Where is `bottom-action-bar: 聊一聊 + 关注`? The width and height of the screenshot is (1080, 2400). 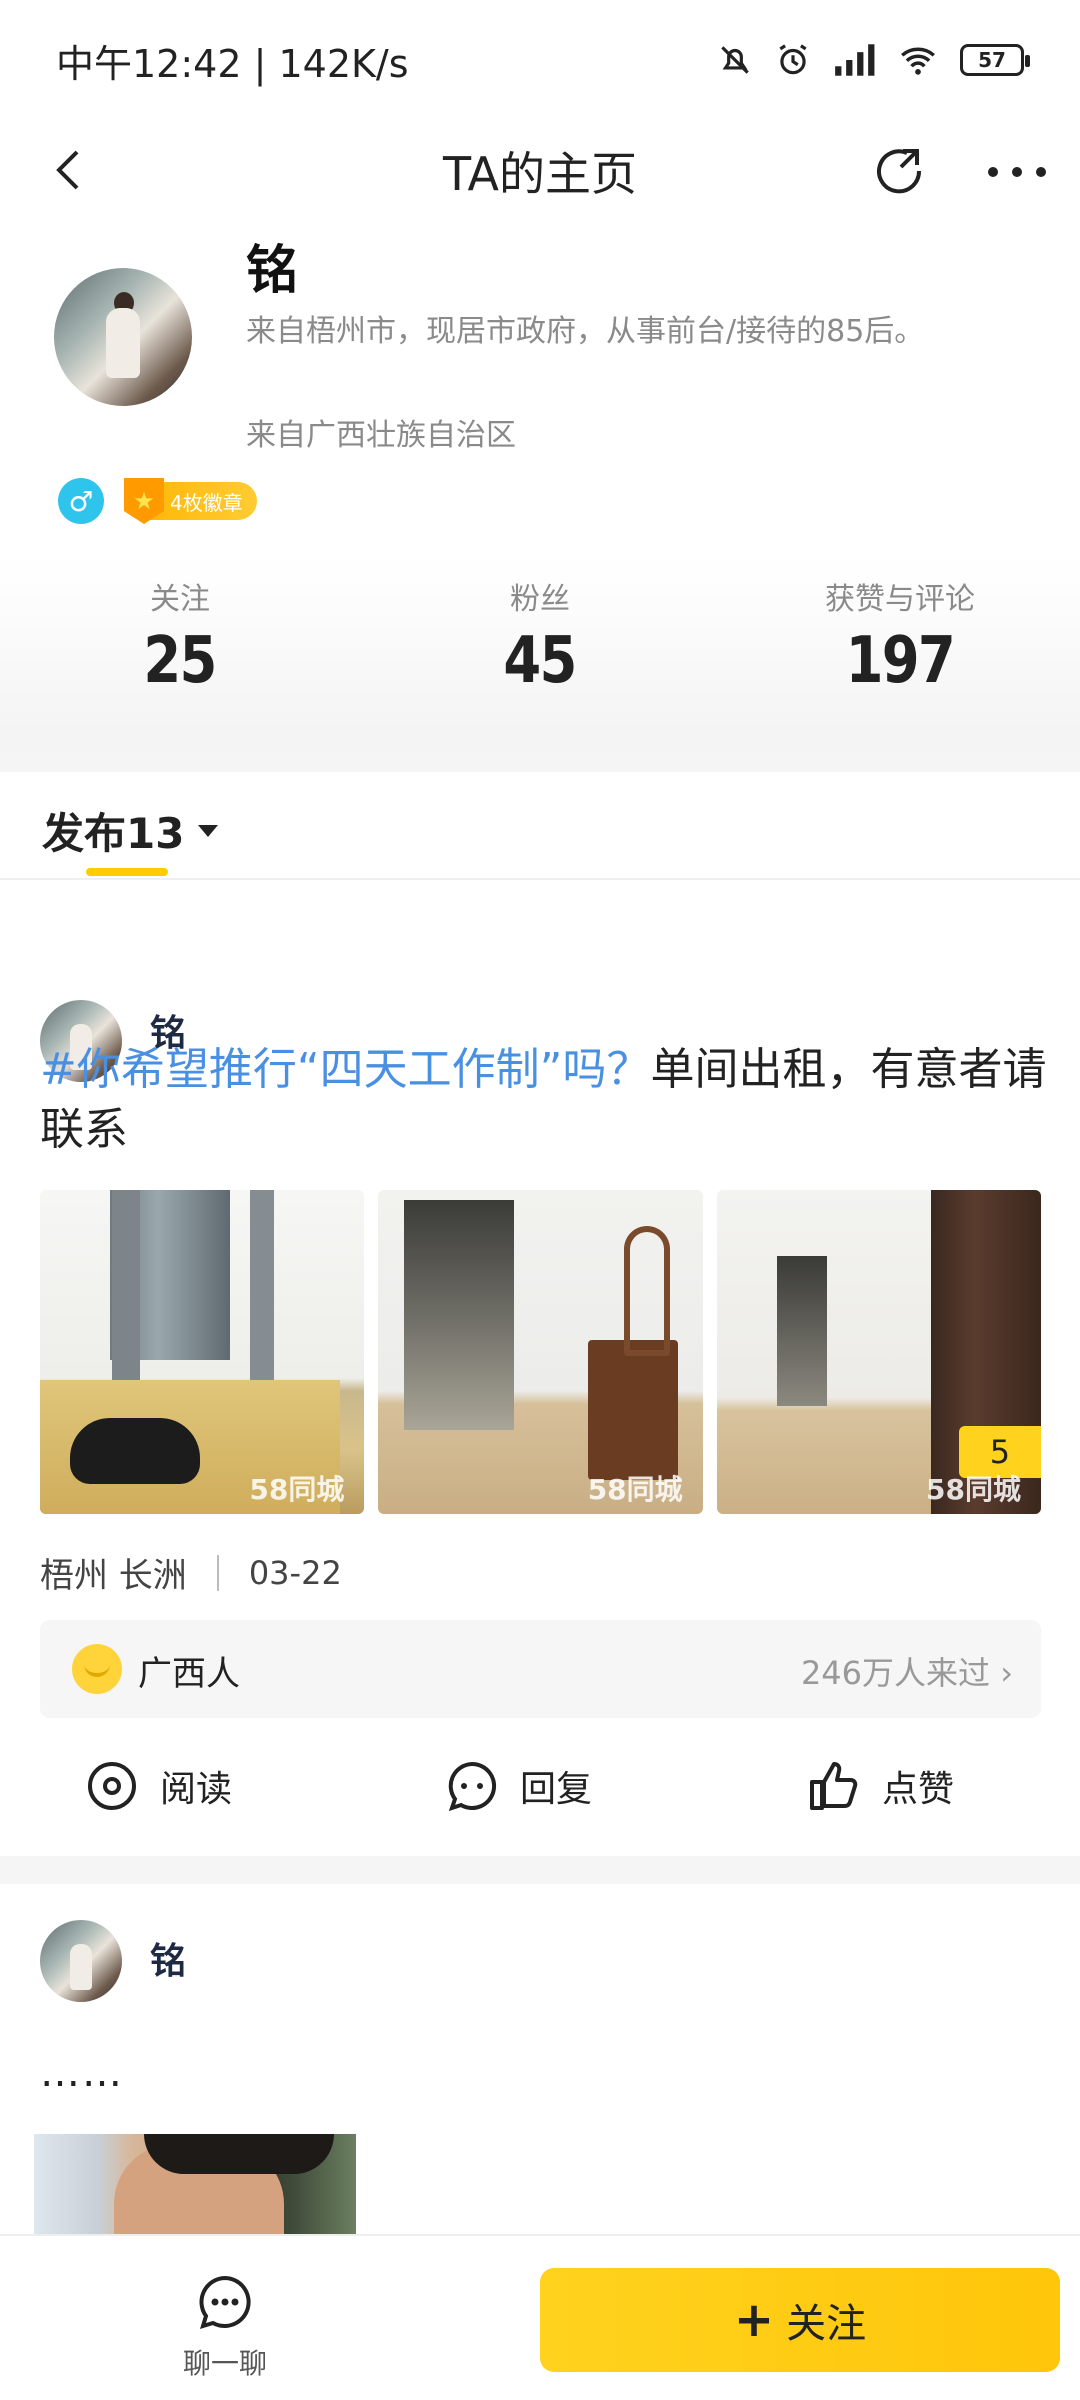
bottom-action-bar: 聊一聊 + 关注 is located at coordinates (540, 2317).